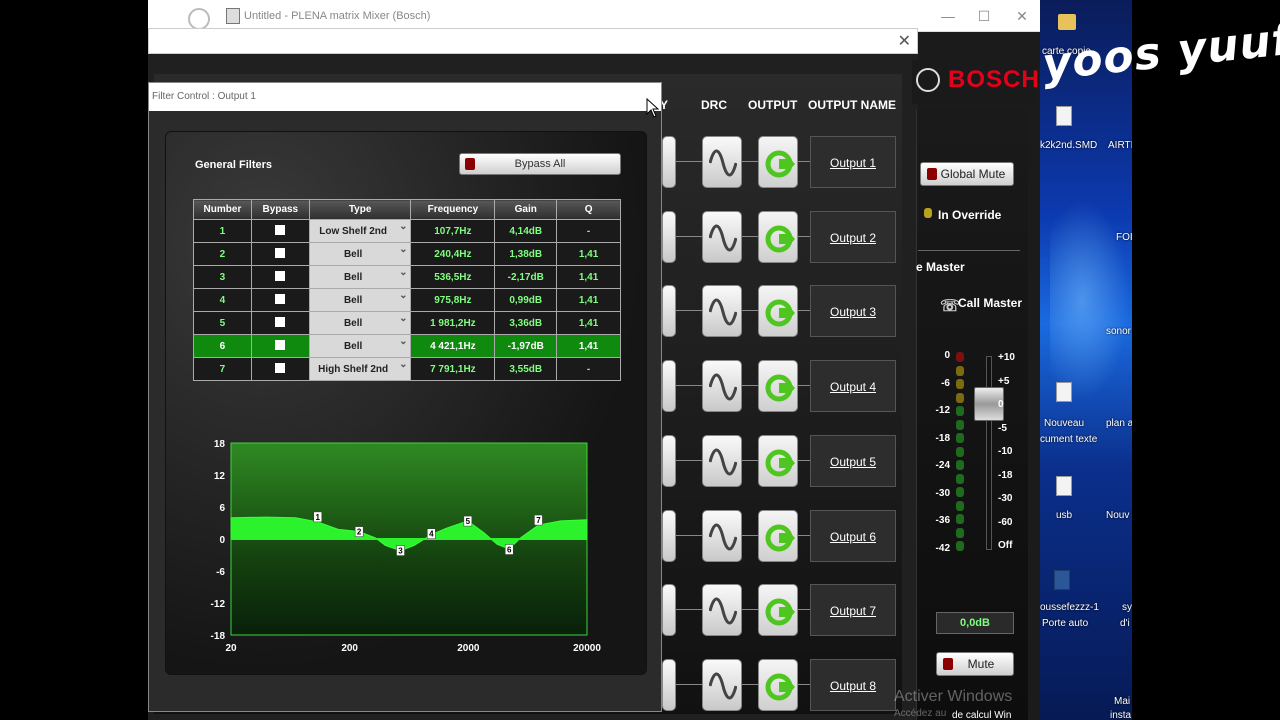 This screenshot has height=720, width=1280. What do you see at coordinates (853, 535) in the screenshot?
I see `output-name-field: Output 6` at bounding box center [853, 535].